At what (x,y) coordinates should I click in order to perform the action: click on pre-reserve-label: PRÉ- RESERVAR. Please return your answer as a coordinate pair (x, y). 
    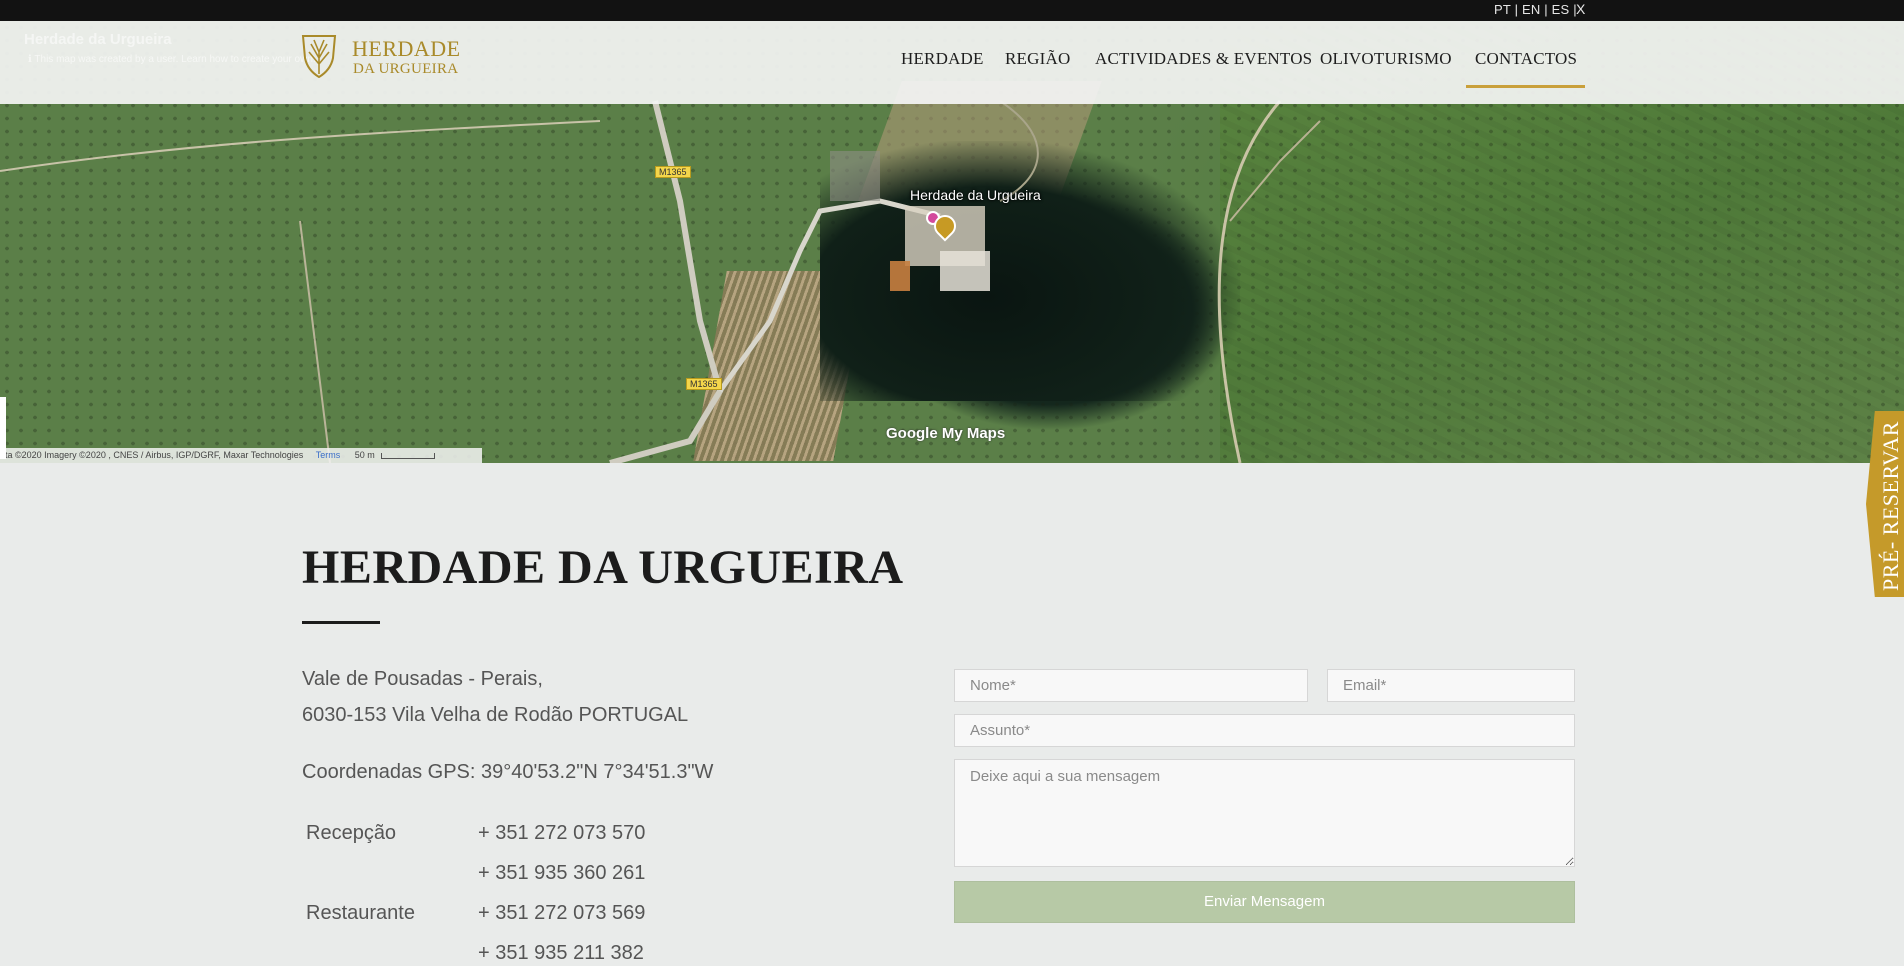
    Looking at the image, I should click on (1890, 506).